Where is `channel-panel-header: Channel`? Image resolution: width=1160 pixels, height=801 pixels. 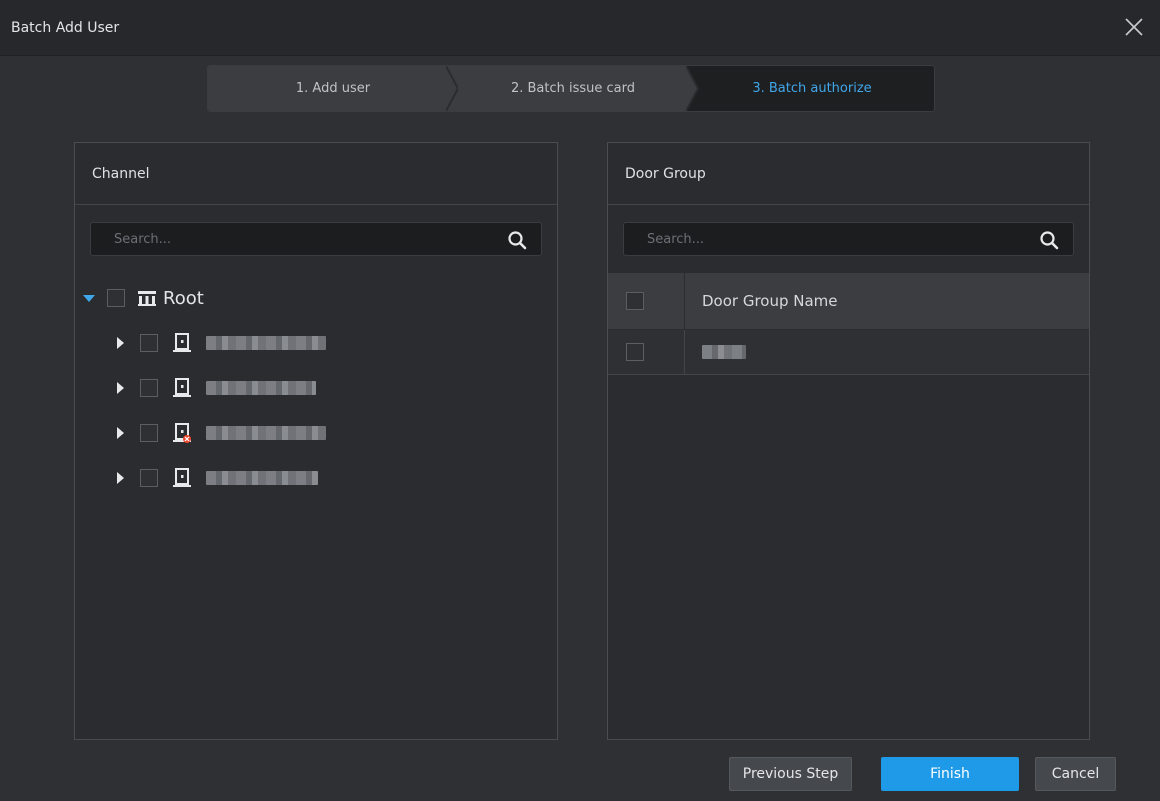
channel-panel-header: Channel is located at coordinates (316, 174).